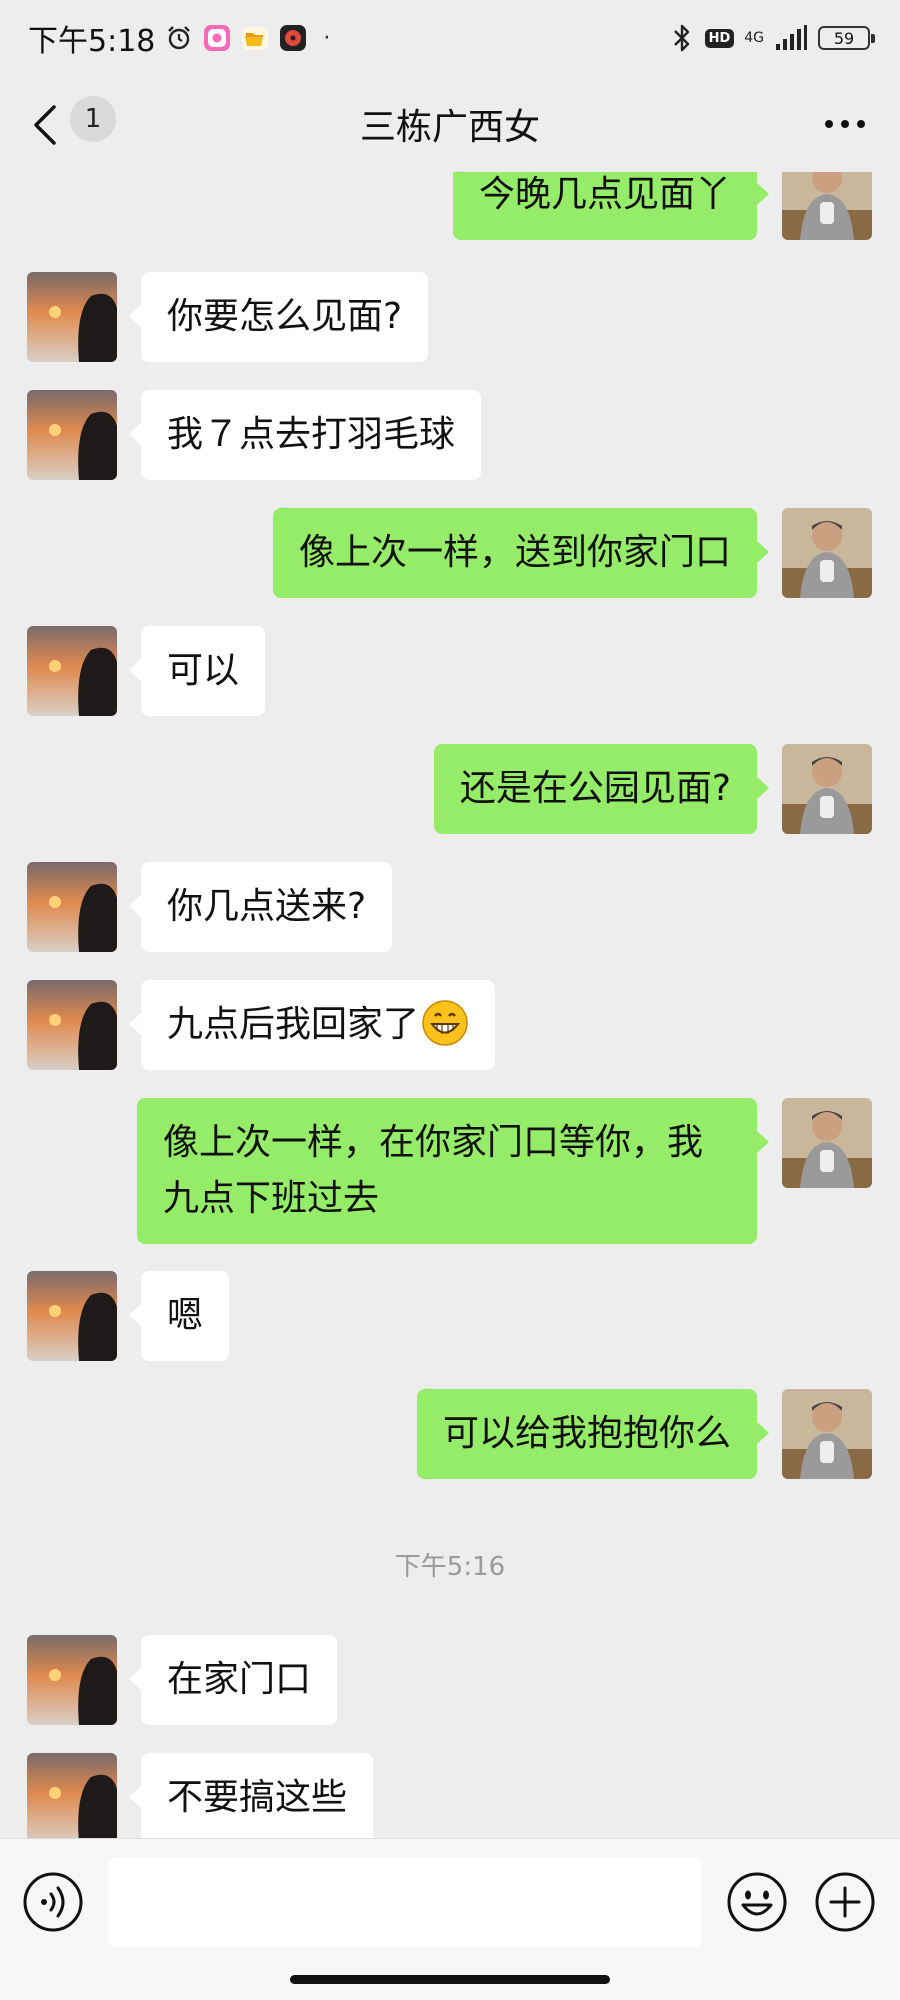 Image resolution: width=900 pixels, height=2000 pixels. What do you see at coordinates (92, 41) in the screenshot?
I see `status-time: 下午5:18` at bounding box center [92, 41].